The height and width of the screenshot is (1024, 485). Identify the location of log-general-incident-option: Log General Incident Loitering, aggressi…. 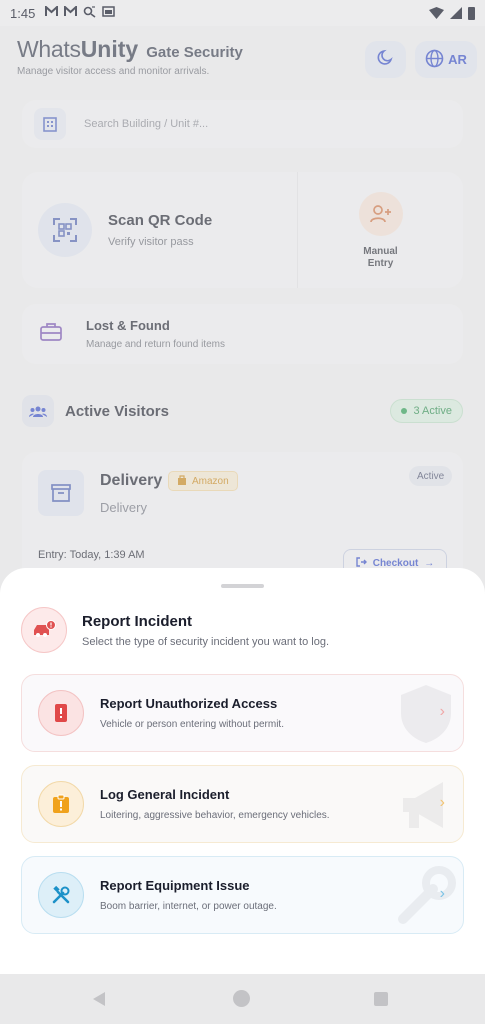
(242, 804).